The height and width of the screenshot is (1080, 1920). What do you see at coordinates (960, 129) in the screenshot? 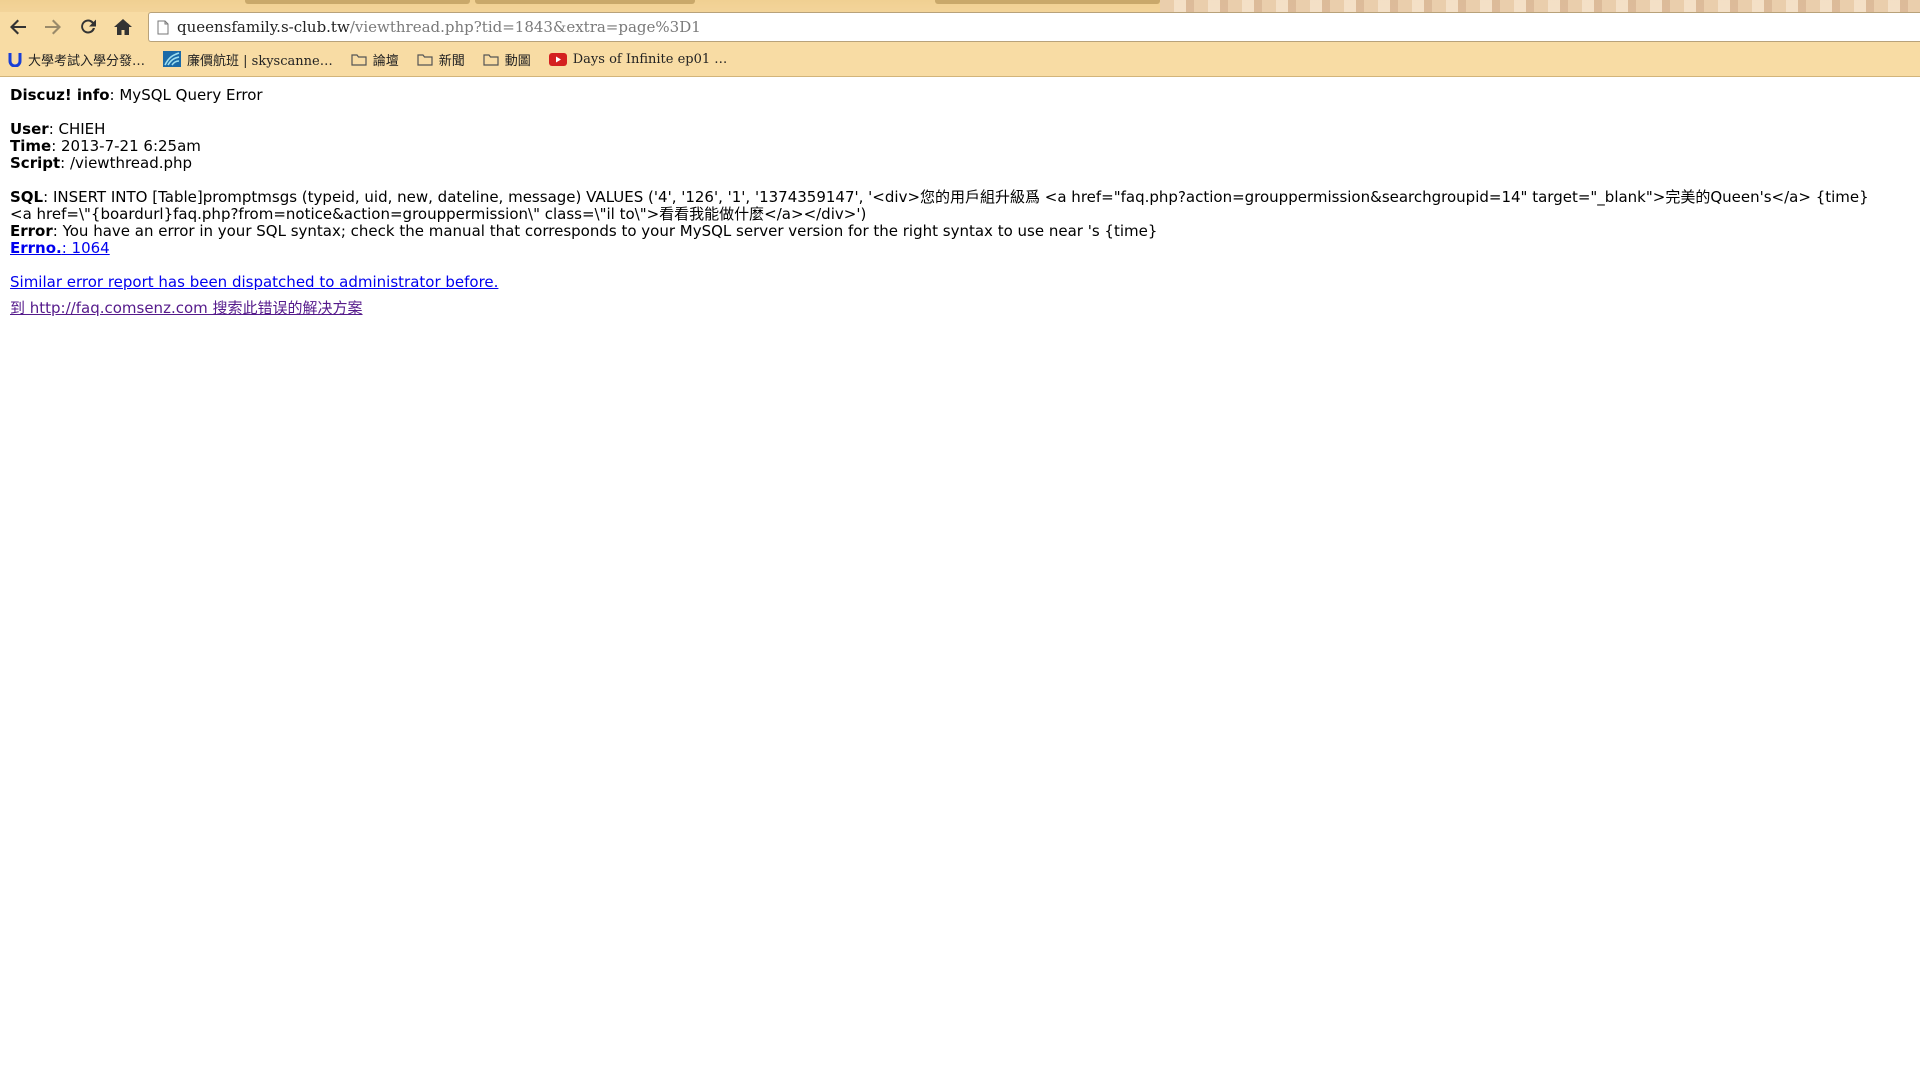
I see `user-line: User: CHIEH` at bounding box center [960, 129].